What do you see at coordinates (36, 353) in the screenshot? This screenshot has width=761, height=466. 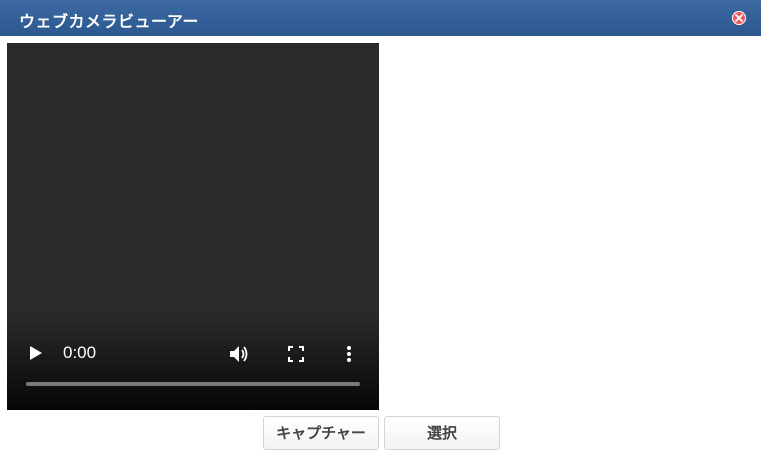 I see `play-icon` at bounding box center [36, 353].